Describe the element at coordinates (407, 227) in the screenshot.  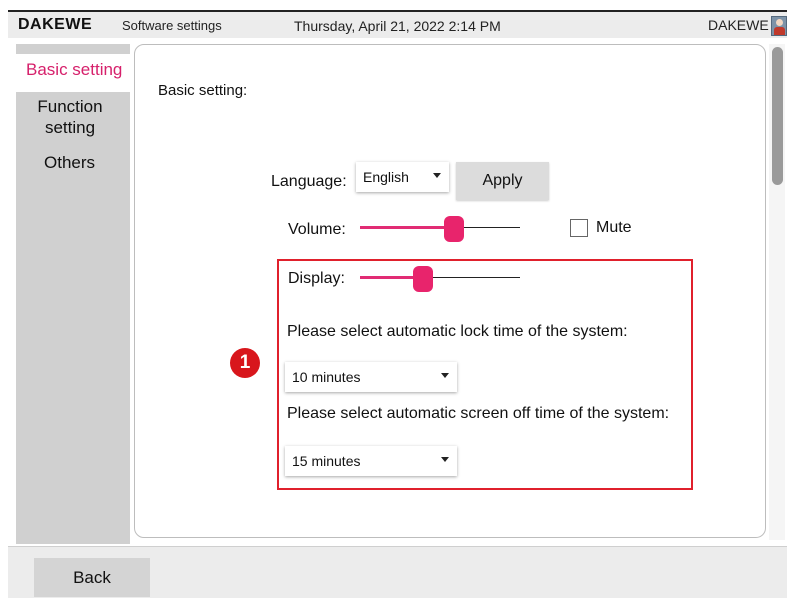
I see `volume-slider-fill` at that location.